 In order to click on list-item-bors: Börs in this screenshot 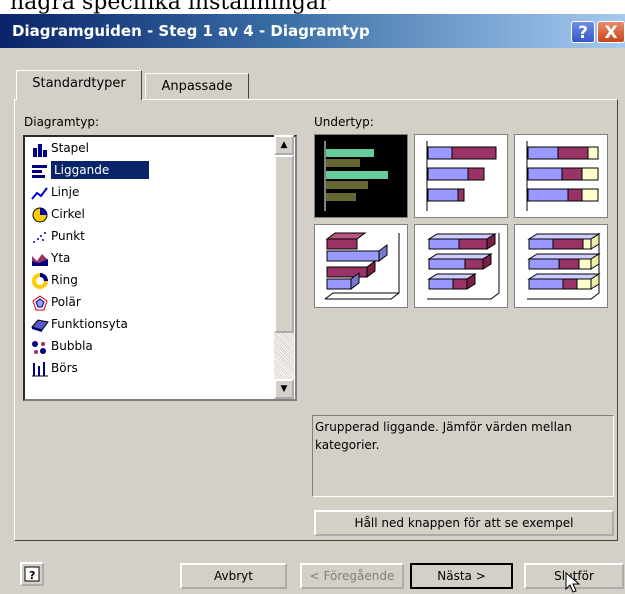, I will do `click(54, 368)`.